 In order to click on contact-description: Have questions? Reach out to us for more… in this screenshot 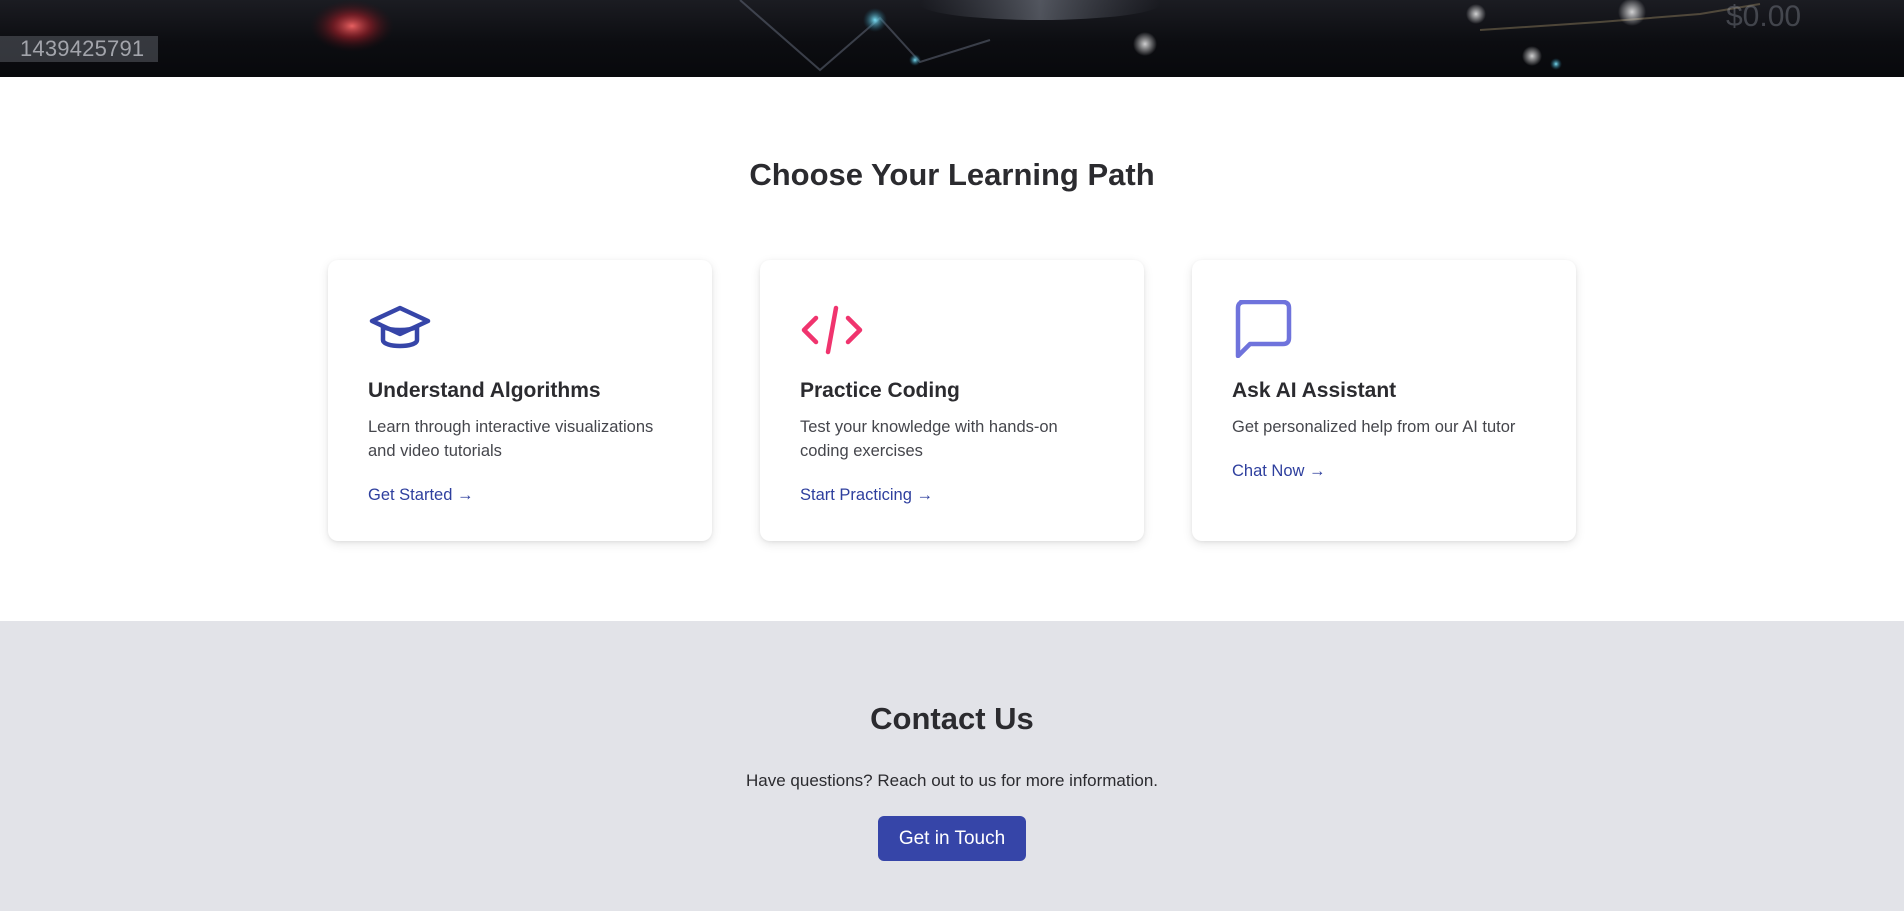, I will do `click(952, 780)`.